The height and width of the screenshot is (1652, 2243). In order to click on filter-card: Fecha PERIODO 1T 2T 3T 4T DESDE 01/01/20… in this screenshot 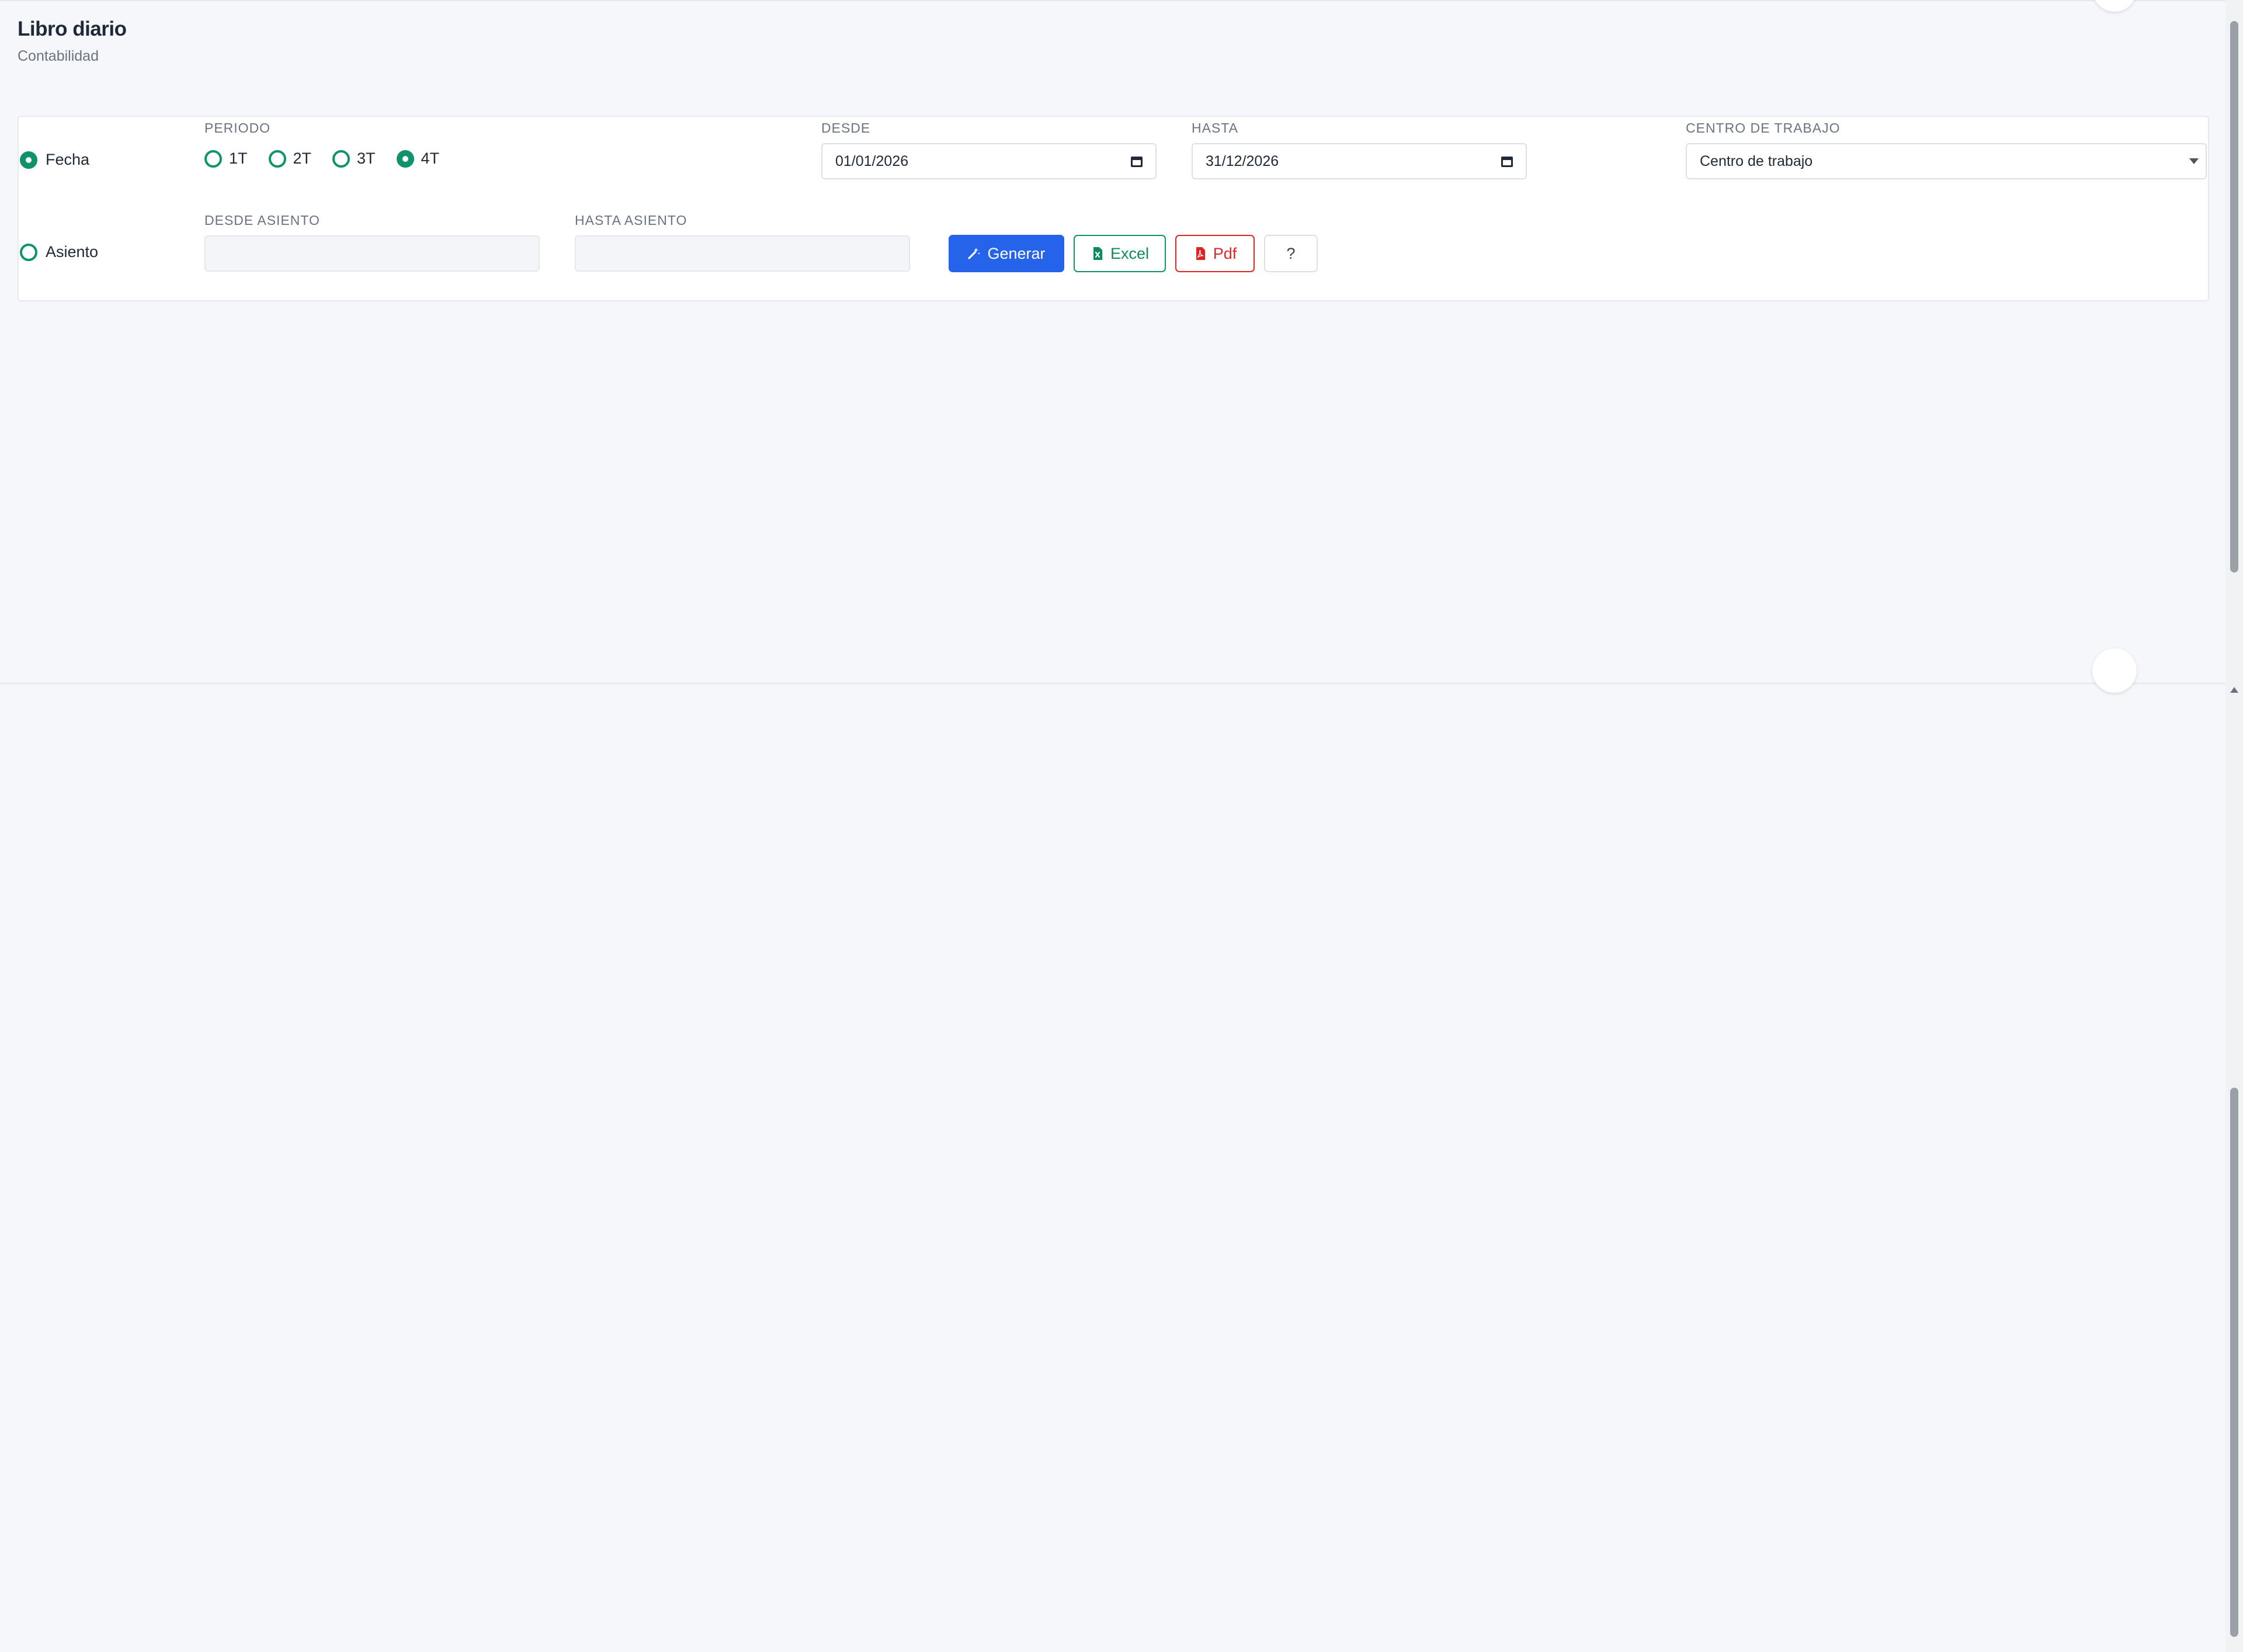, I will do `click(1113, 208)`.